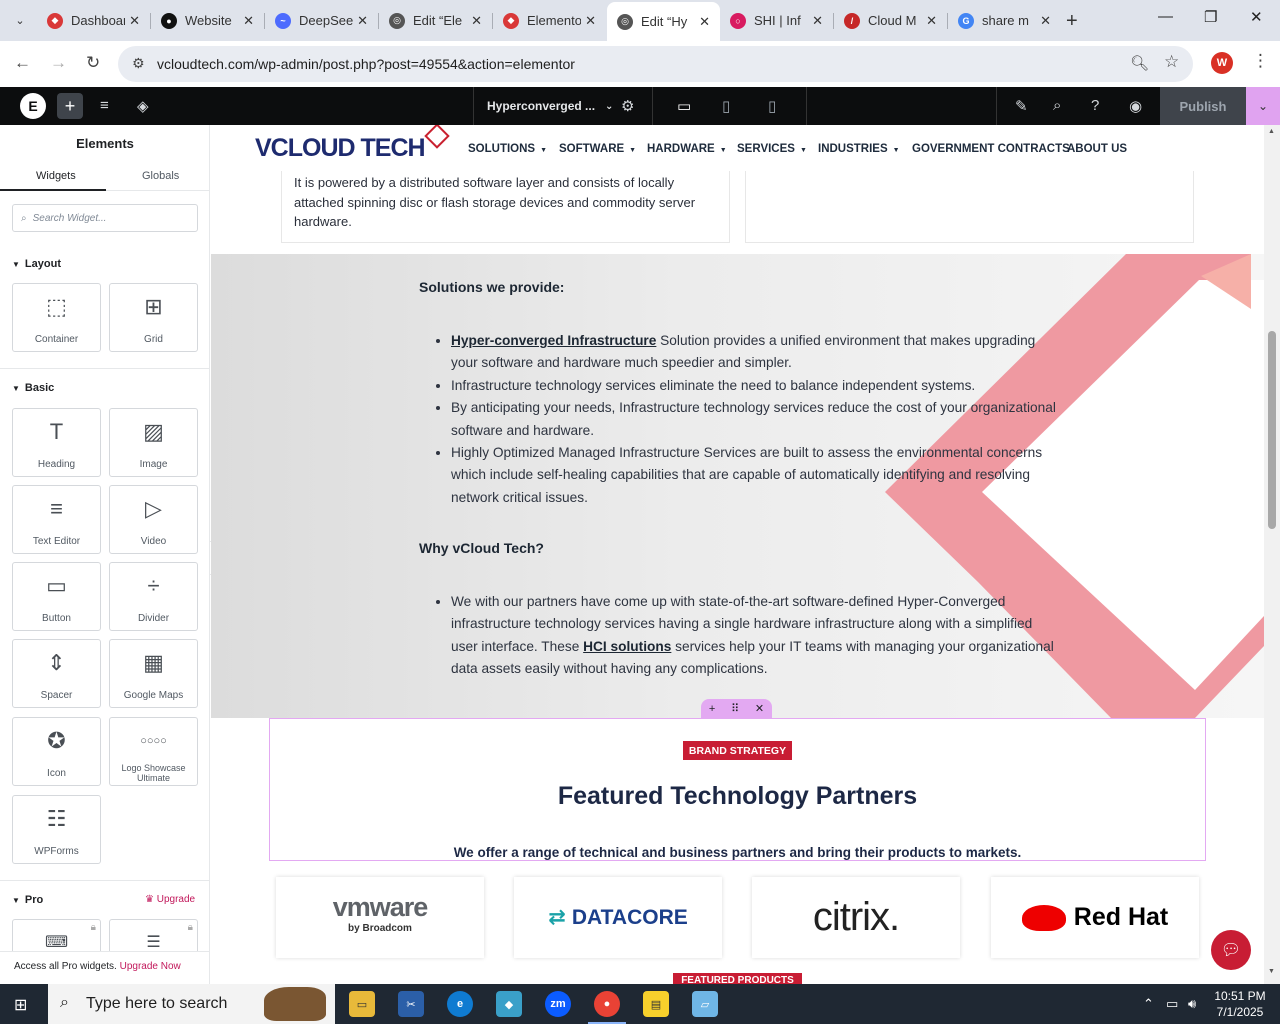 The width and height of the screenshot is (1280, 1024). I want to click on reload-icon: ↻, so click(93, 63).